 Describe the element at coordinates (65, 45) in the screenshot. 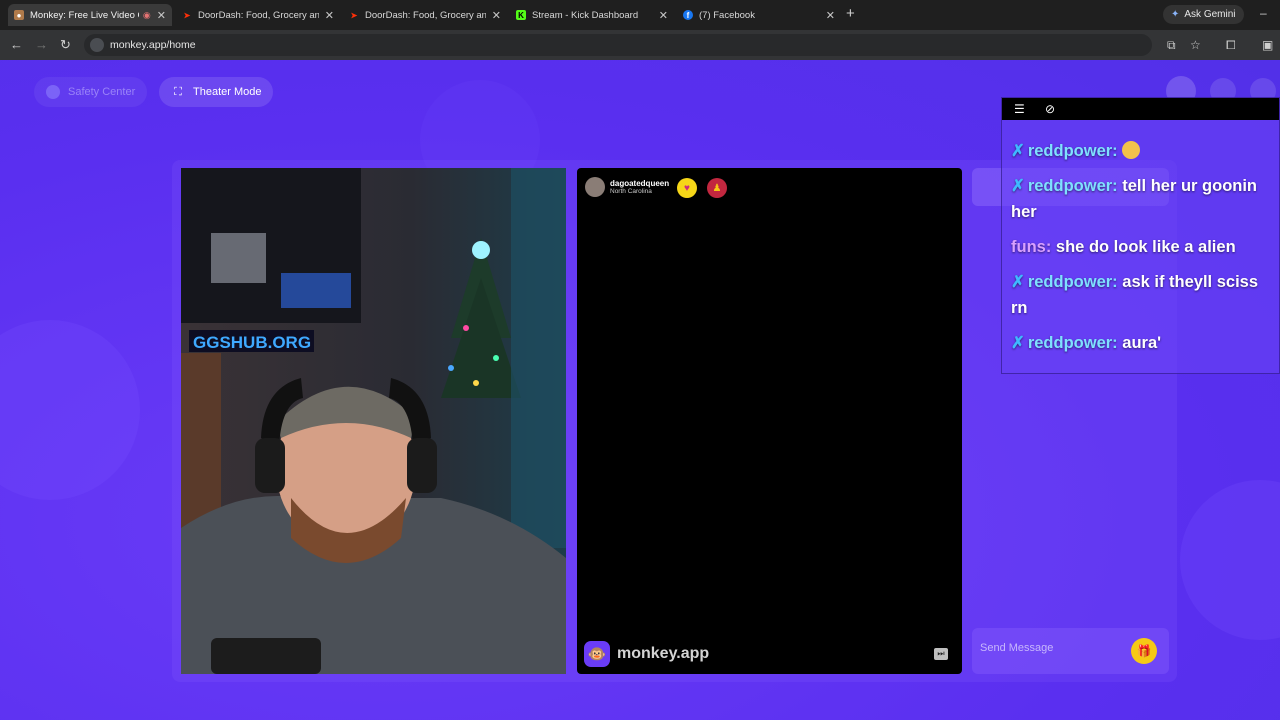

I see `reload-icon: ↻` at that location.